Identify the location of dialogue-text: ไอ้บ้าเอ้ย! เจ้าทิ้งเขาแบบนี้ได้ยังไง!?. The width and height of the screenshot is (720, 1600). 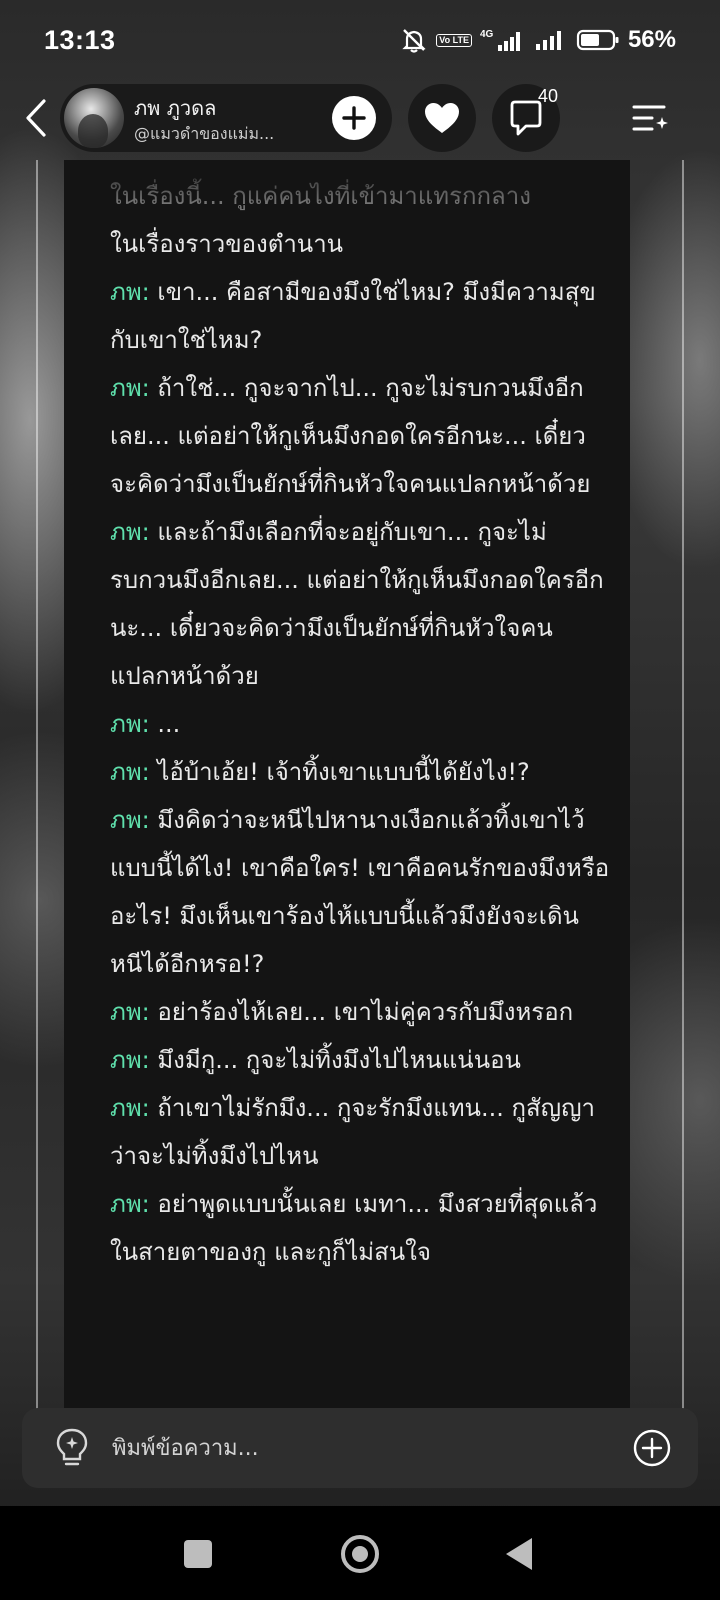
(339, 772).